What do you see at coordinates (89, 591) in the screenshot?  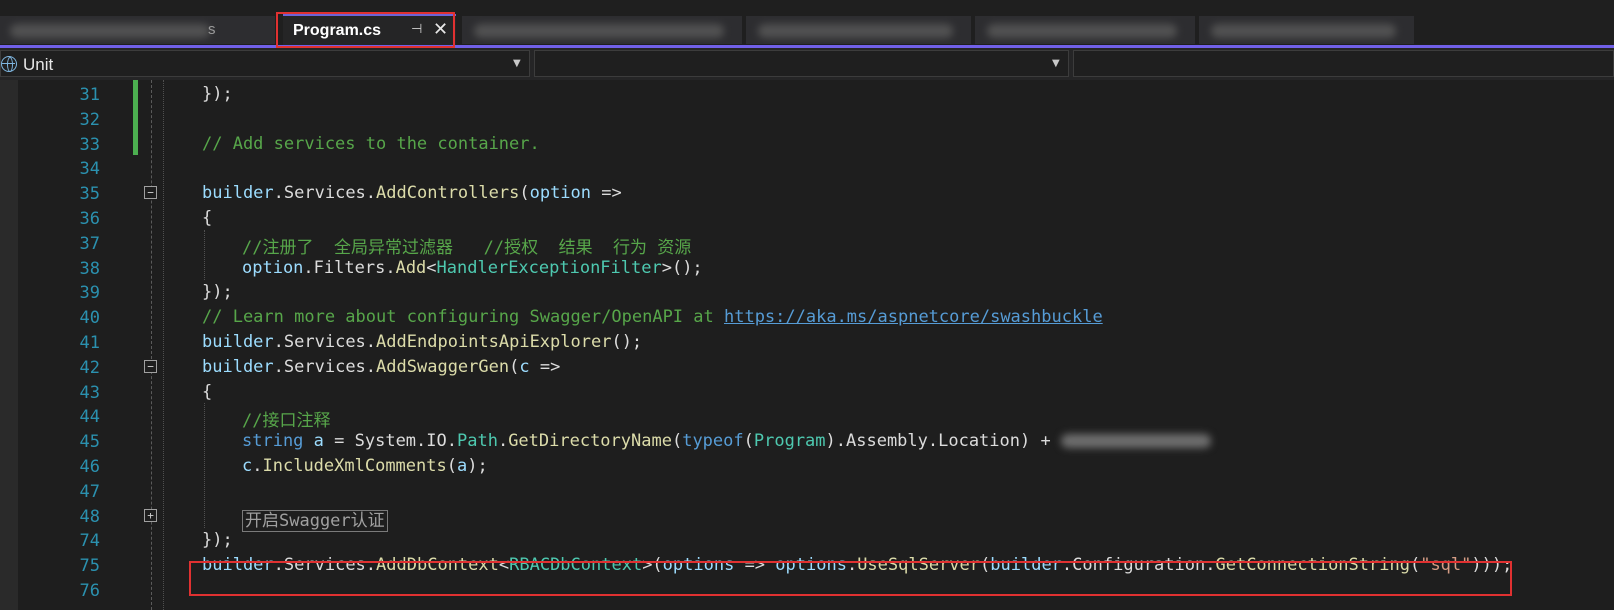 I see `line-number: 76` at bounding box center [89, 591].